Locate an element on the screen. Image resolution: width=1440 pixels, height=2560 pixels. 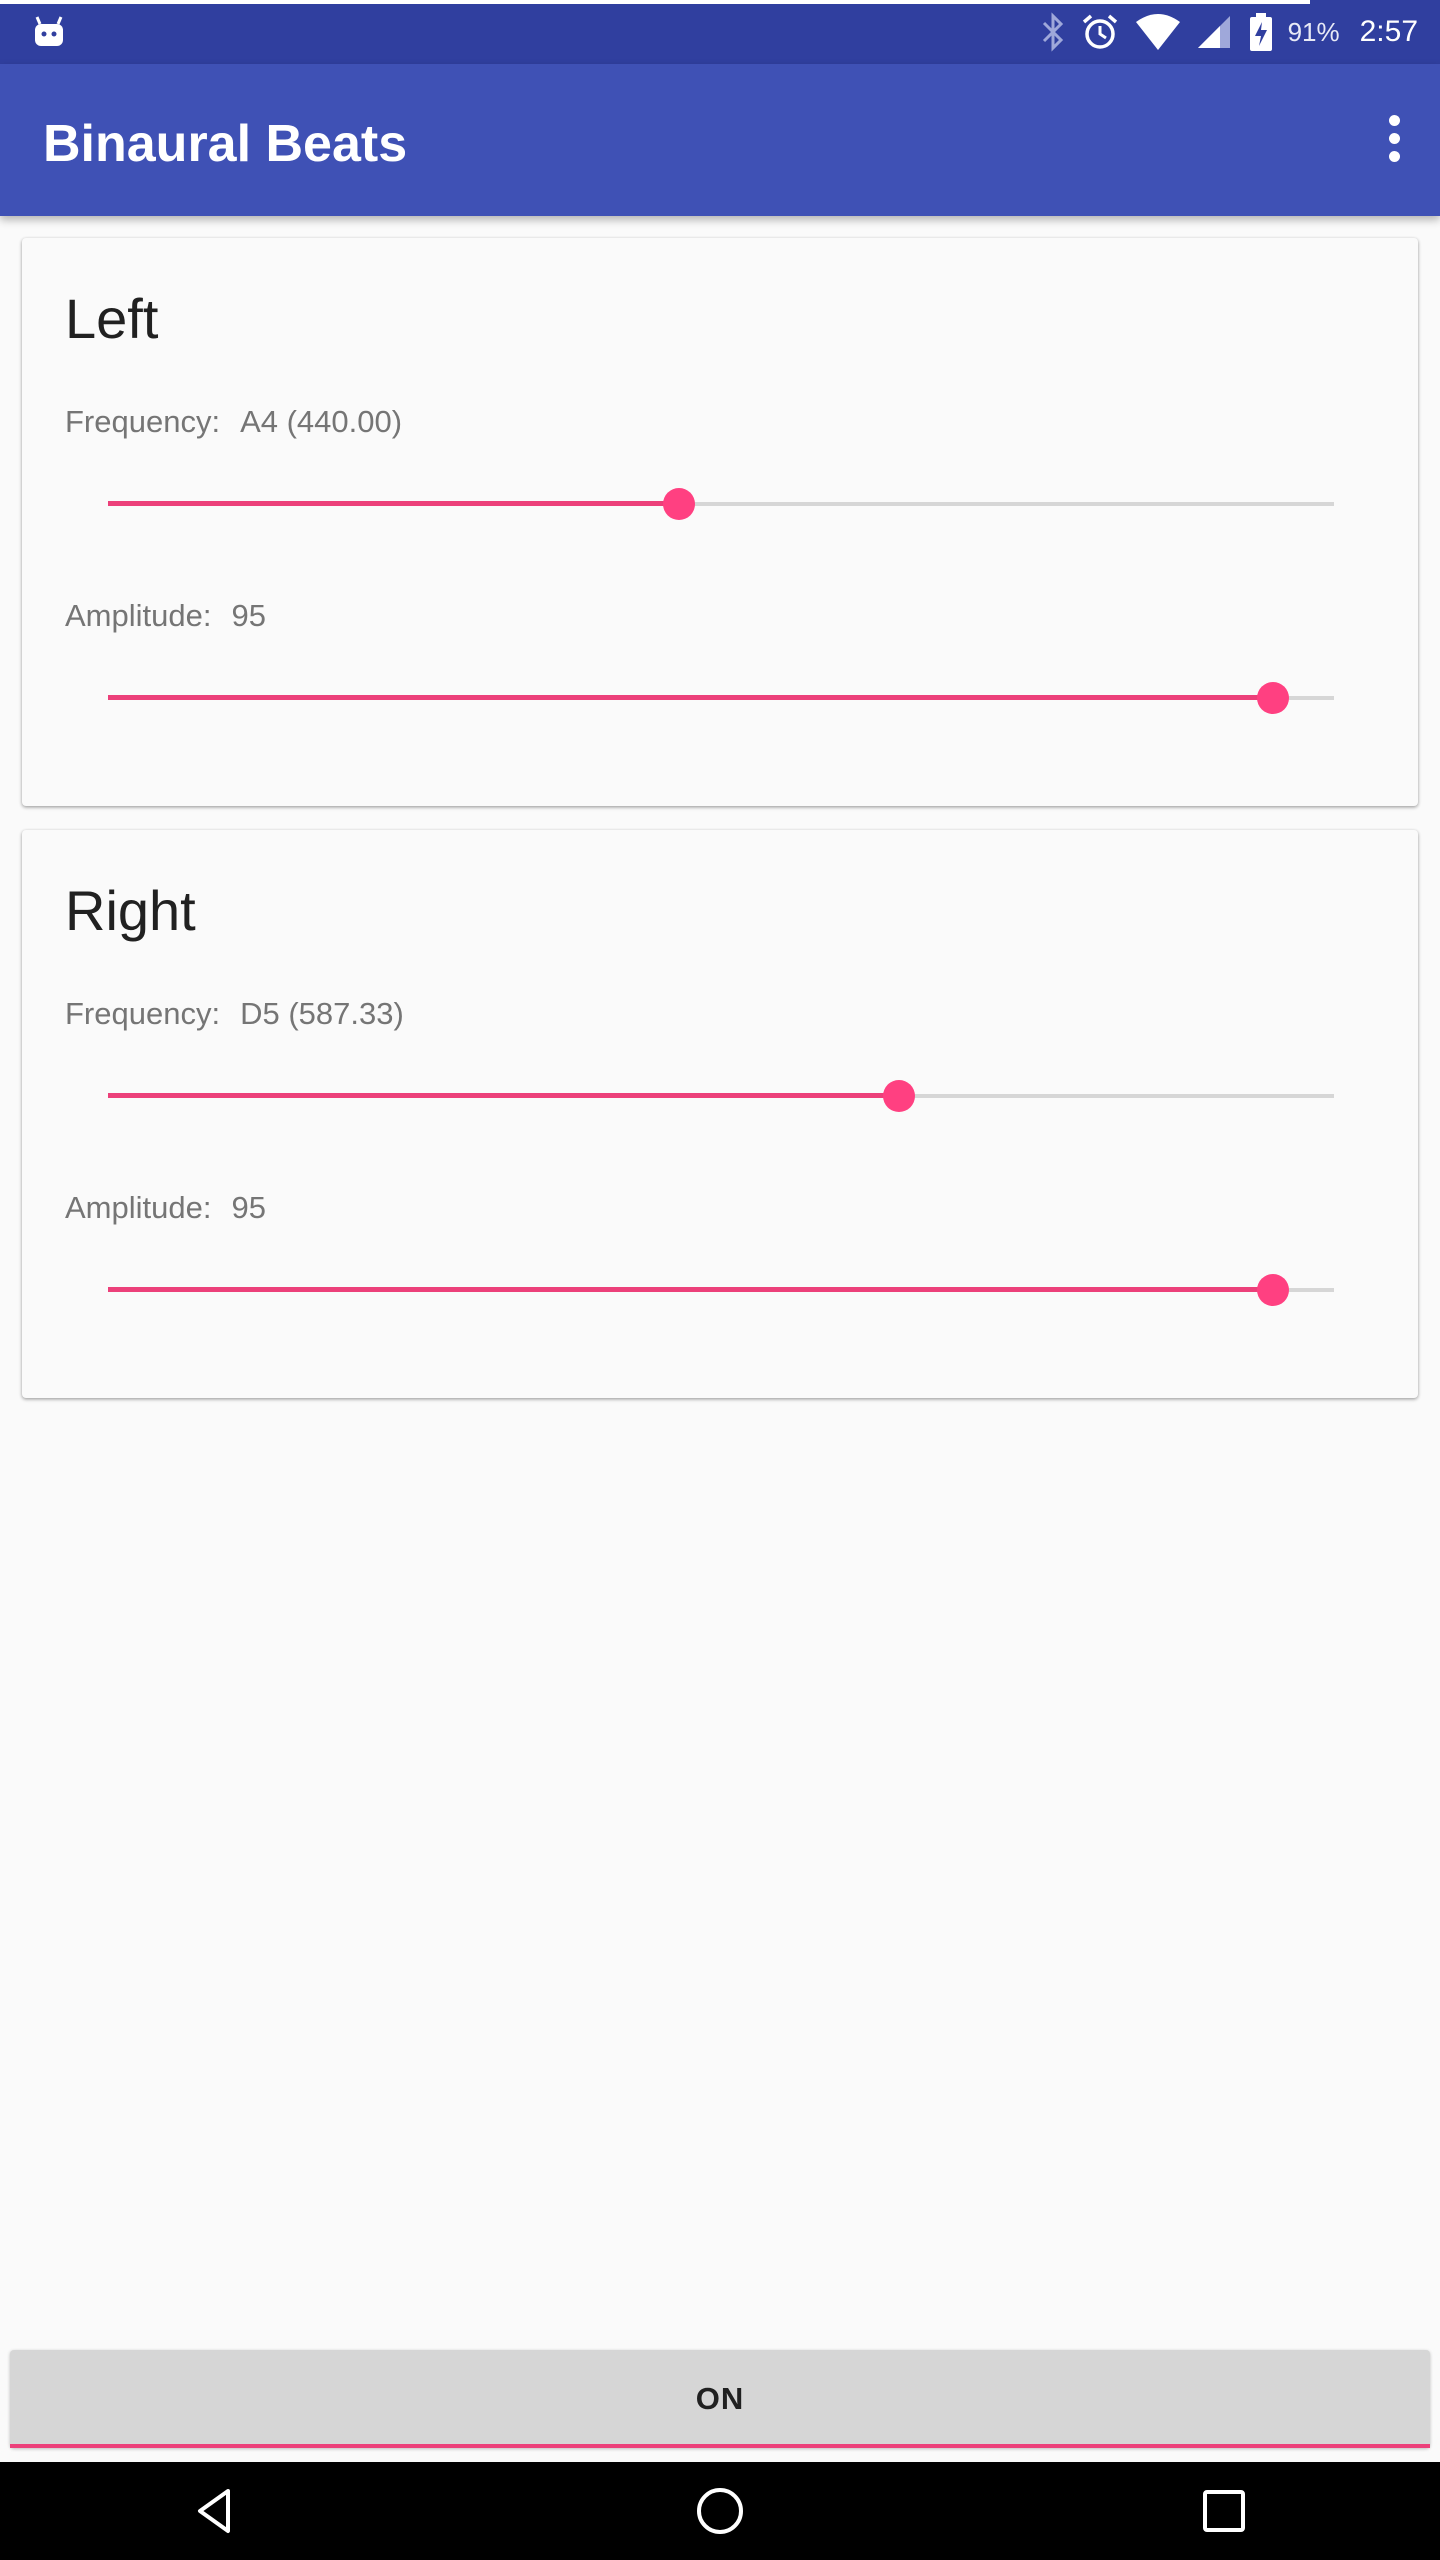
battery-percent: 91% is located at coordinates (1313, 31).